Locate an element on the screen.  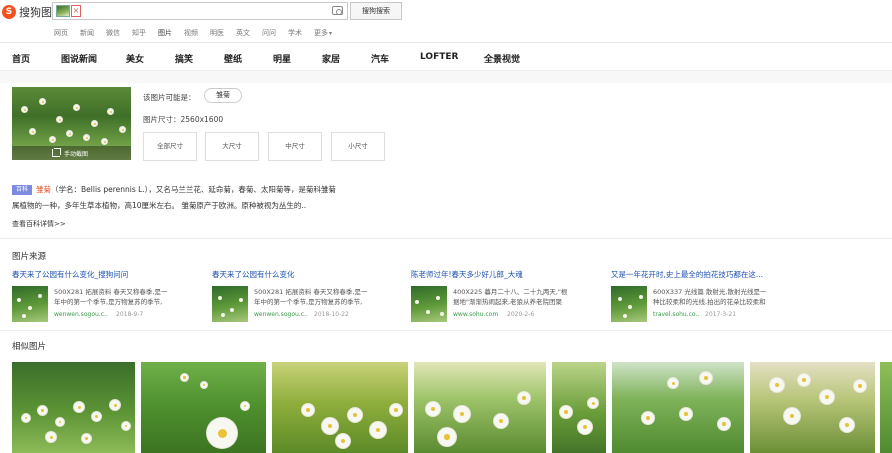
sources-title: 图片来源 is located at coordinates (29, 257).